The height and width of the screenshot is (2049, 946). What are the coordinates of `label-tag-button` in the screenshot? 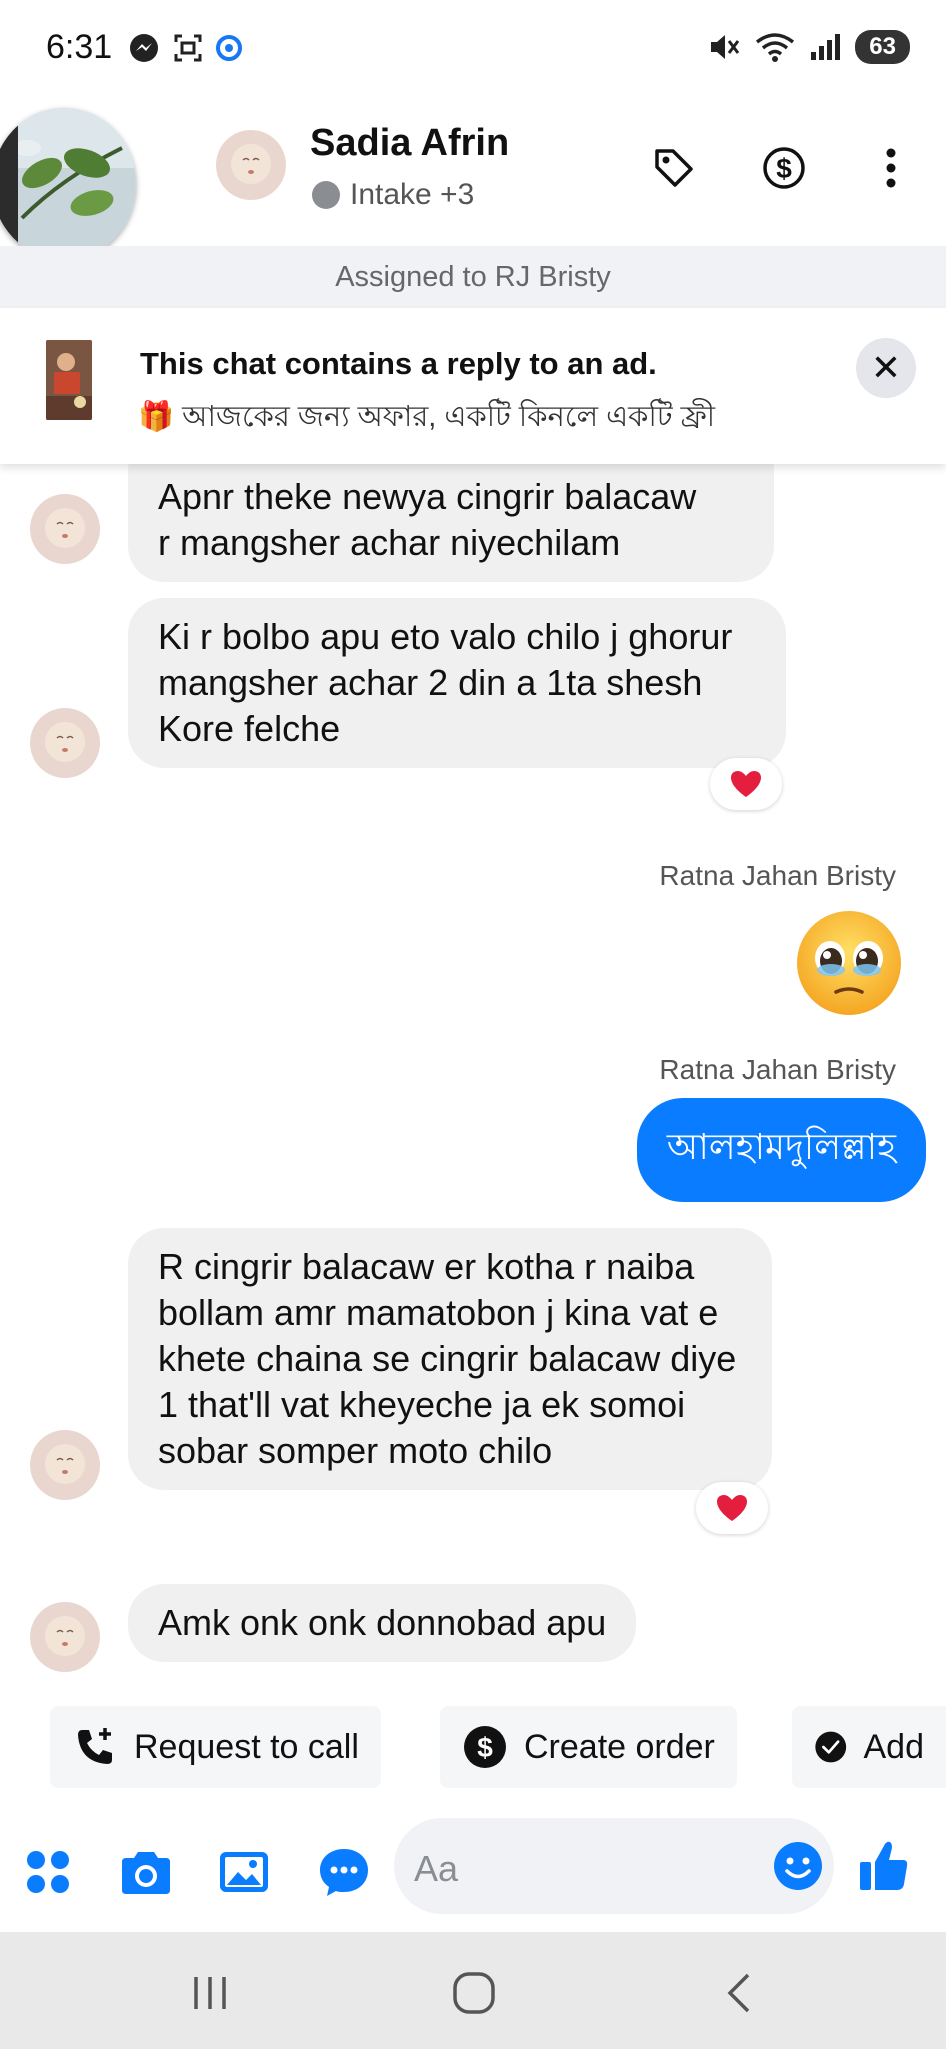 It's located at (674, 168).